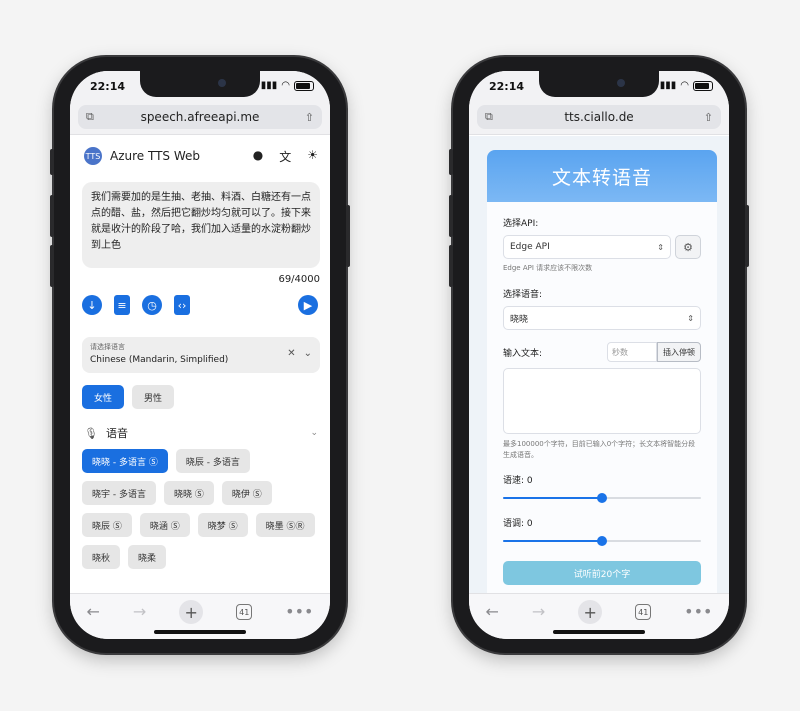 This screenshot has width=800, height=711. What do you see at coordinates (602, 318) in the screenshot?
I see `voice-select: 晓晓 ⇕` at bounding box center [602, 318].